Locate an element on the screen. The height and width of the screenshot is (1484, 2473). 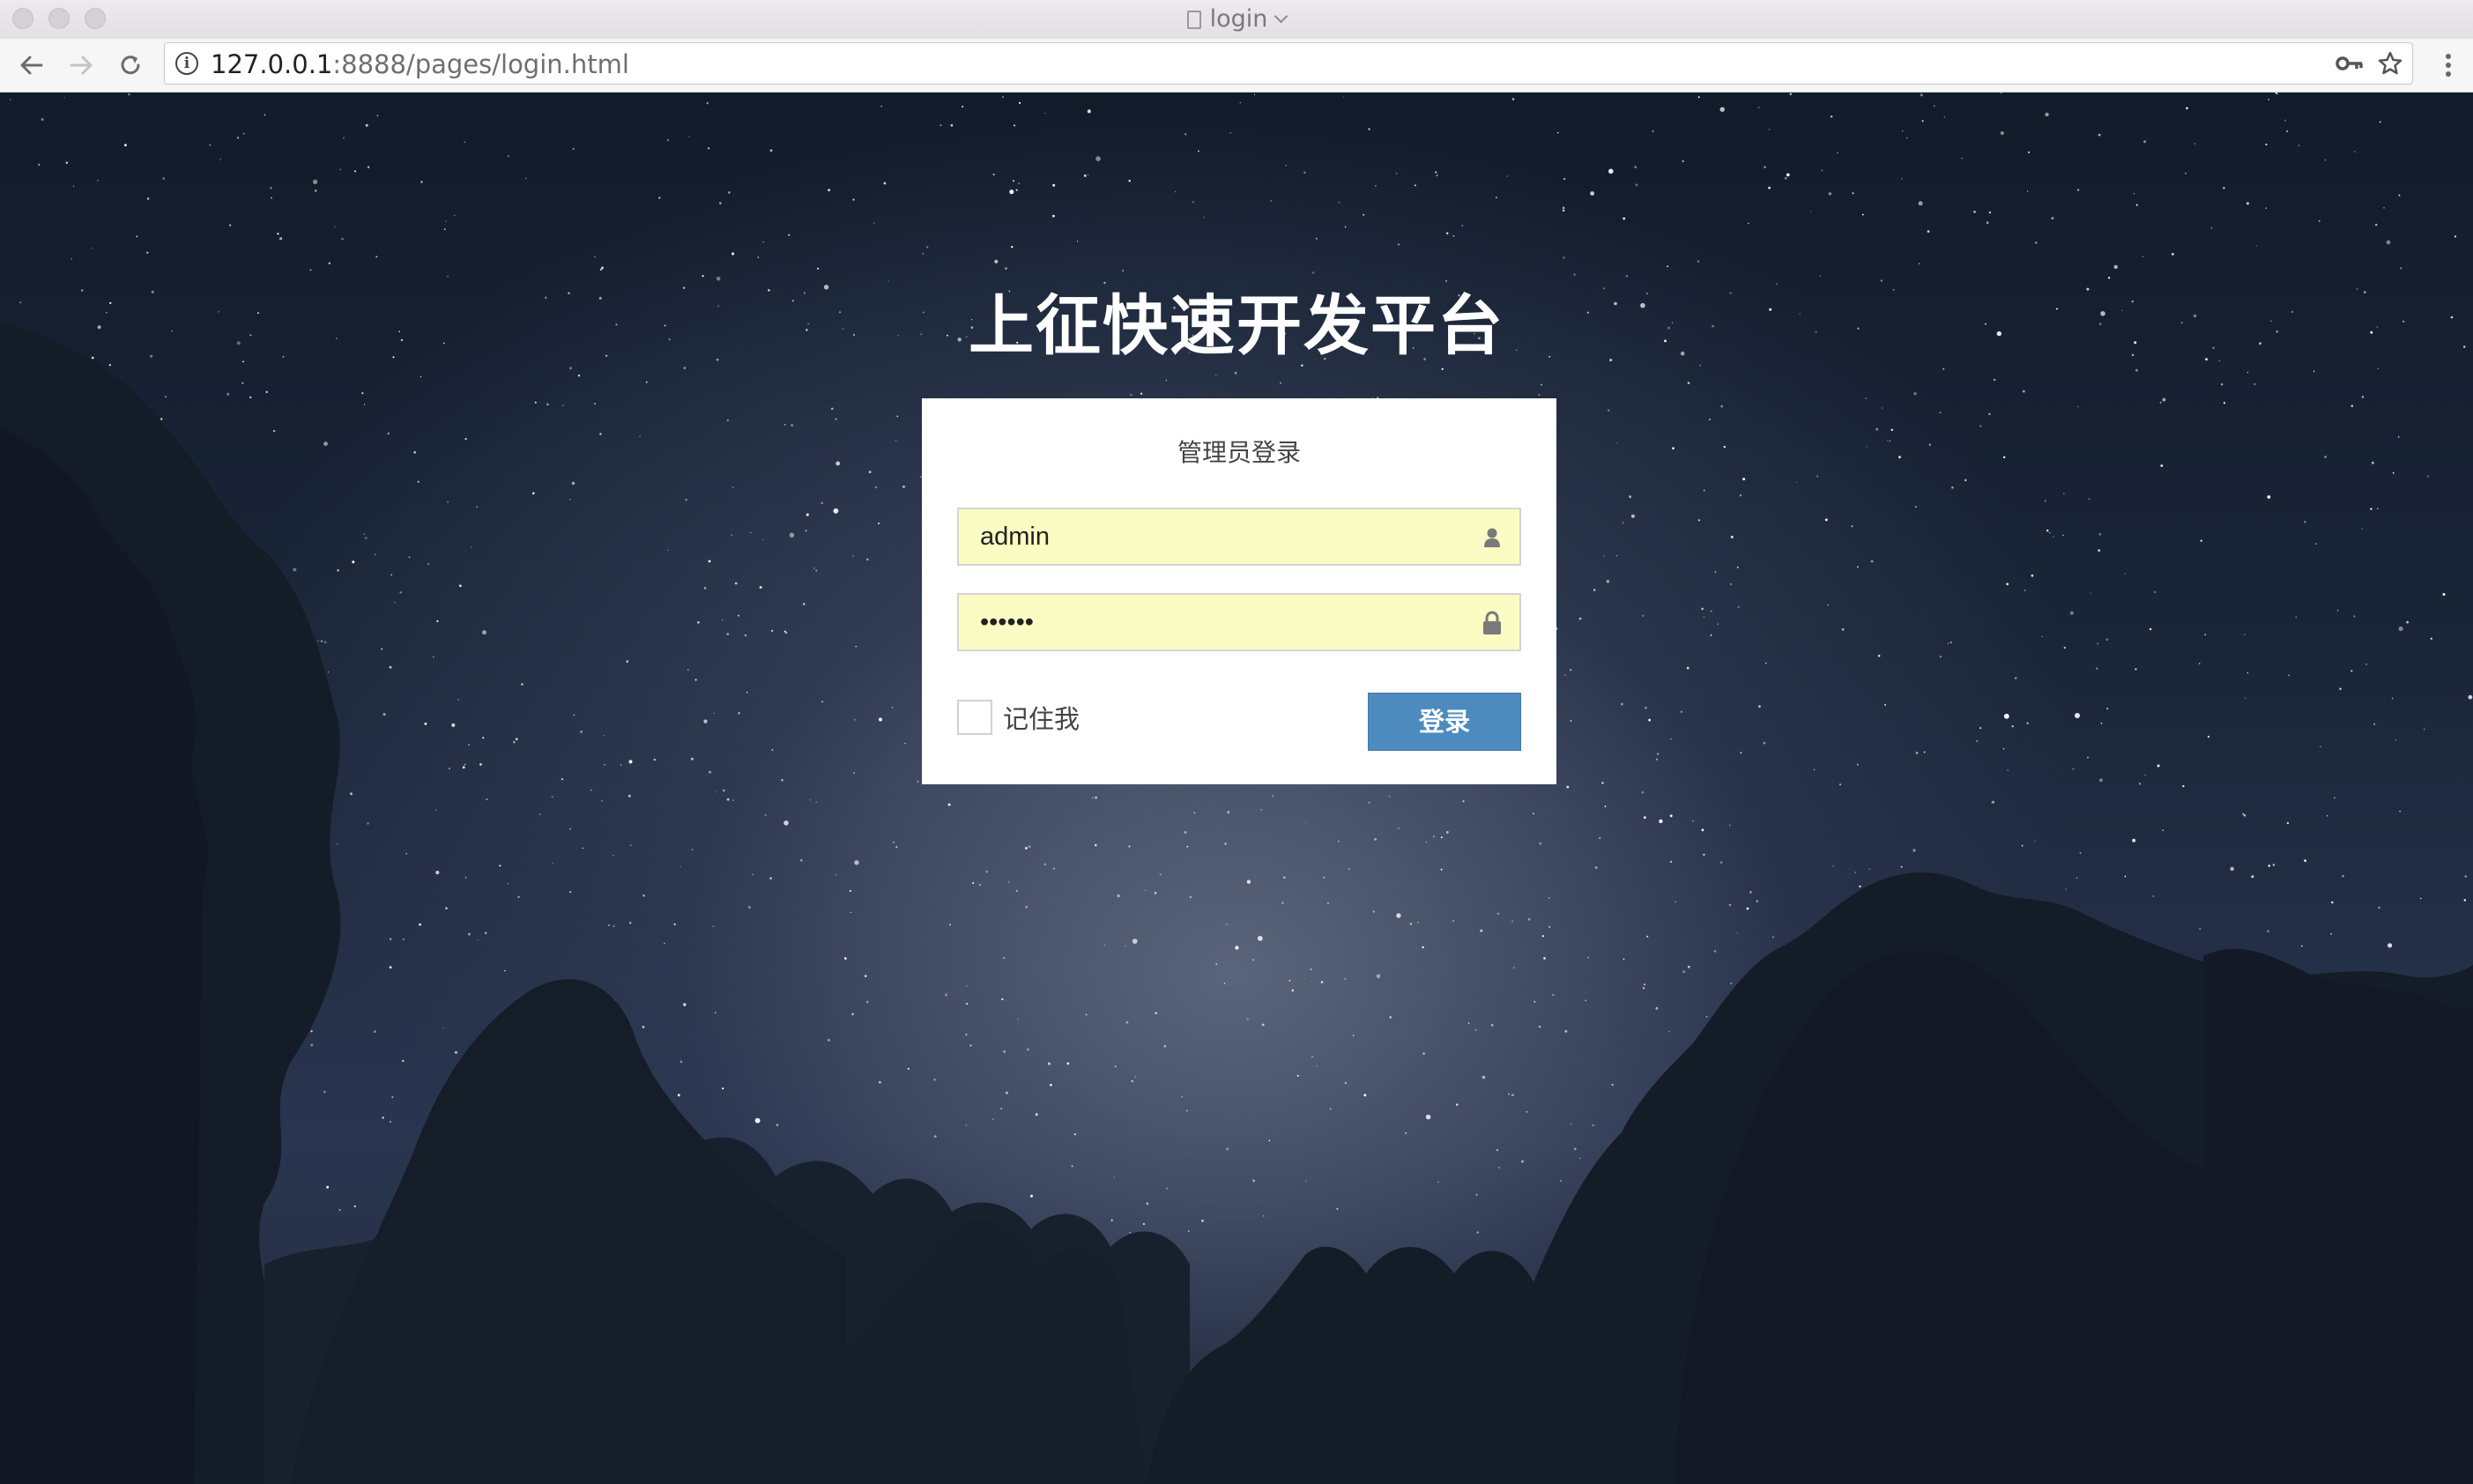
window-title: login is located at coordinates (1236, 19).